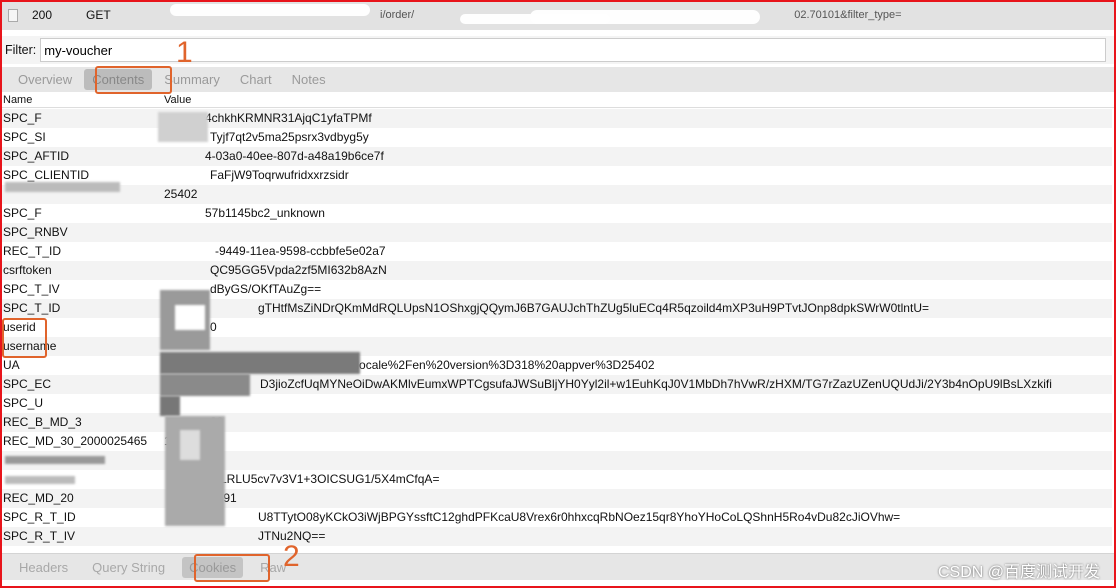 This screenshot has height=588, width=1116. Describe the element at coordinates (181, 194) in the screenshot. I see `cookie-value: 25402` at that location.